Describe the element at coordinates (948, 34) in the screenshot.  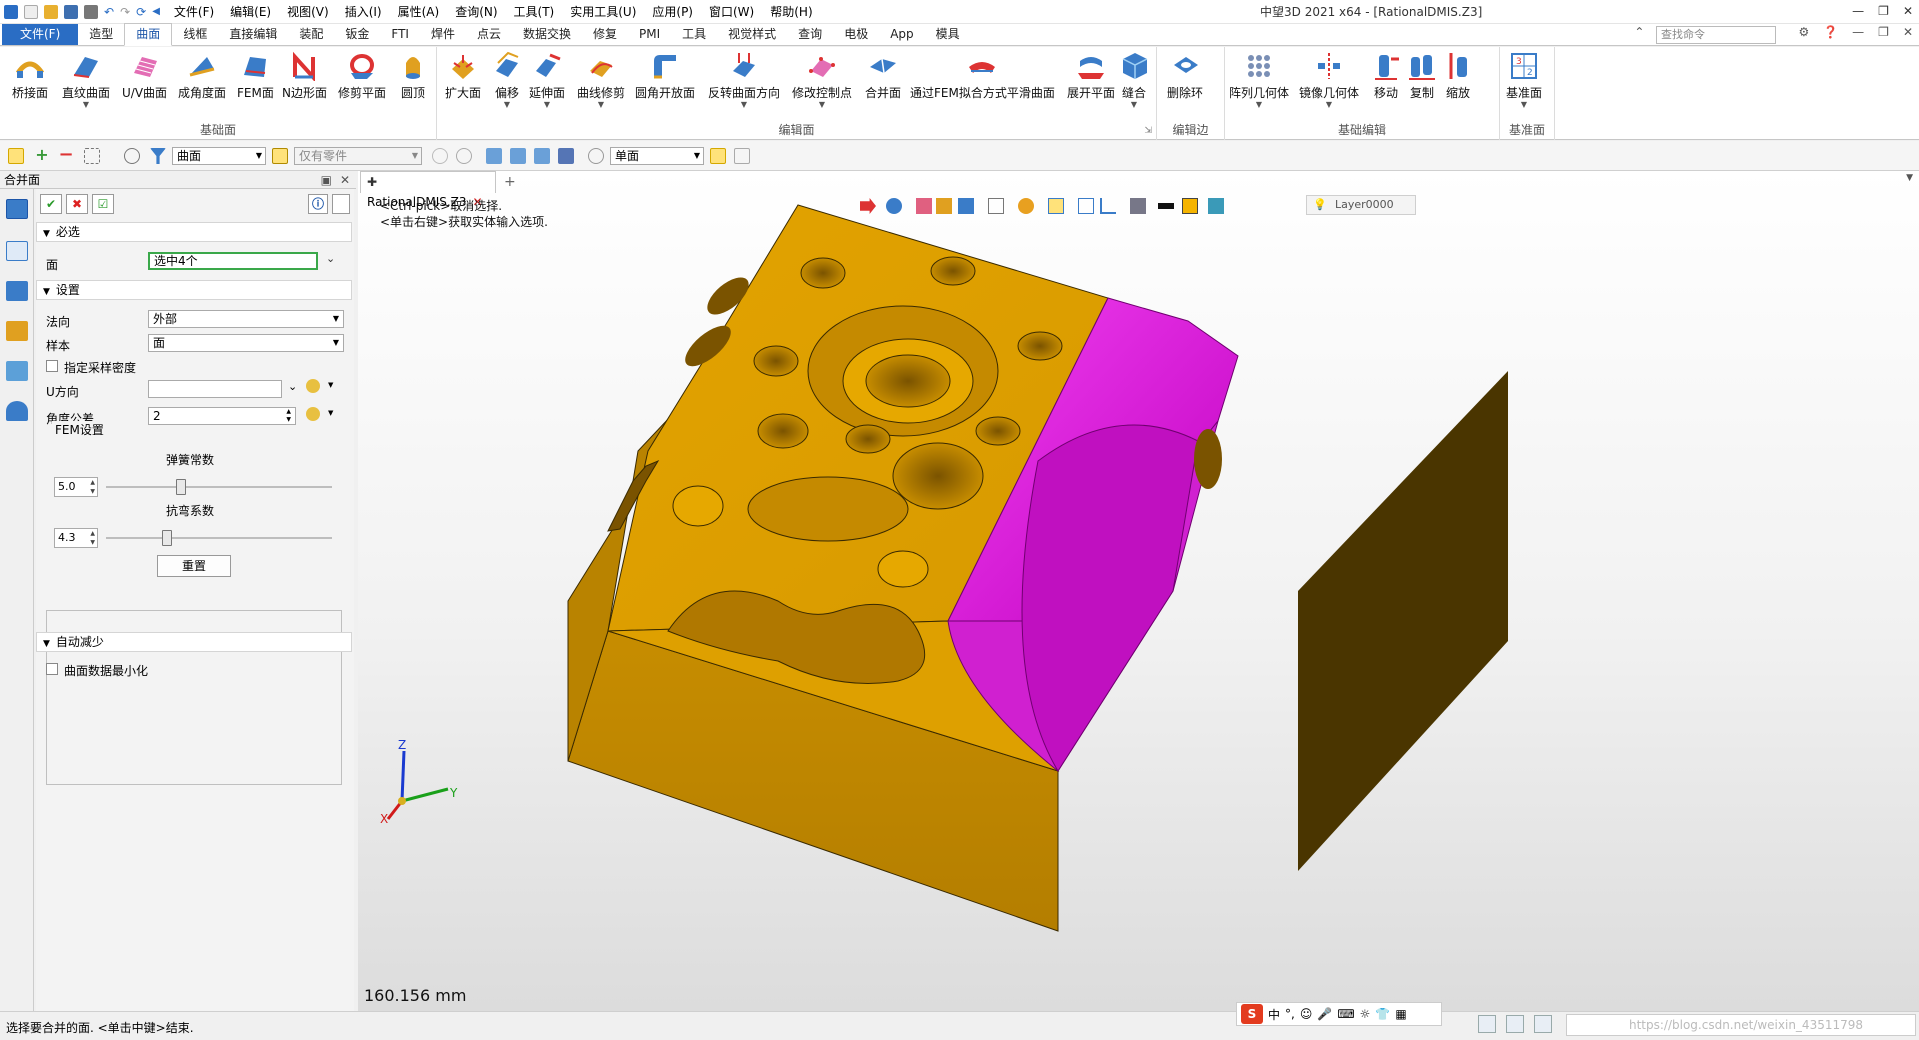
I see `tab-mold: 模具` at that location.